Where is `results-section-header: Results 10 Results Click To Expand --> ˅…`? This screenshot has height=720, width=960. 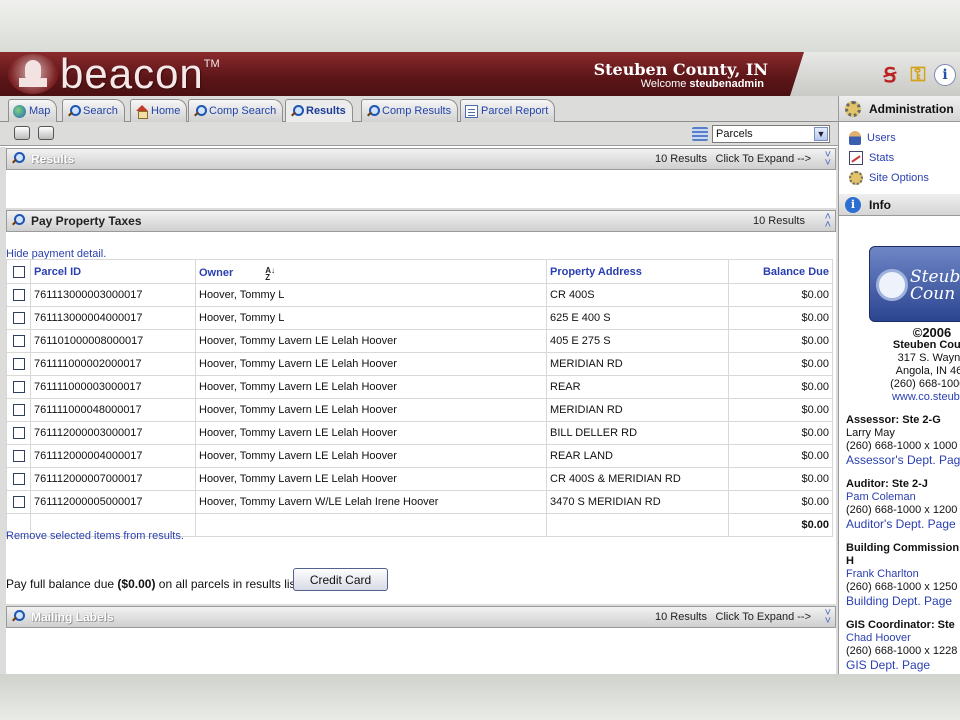 results-section-header: Results 10 Results Click To Expand --> ˅… is located at coordinates (421, 159).